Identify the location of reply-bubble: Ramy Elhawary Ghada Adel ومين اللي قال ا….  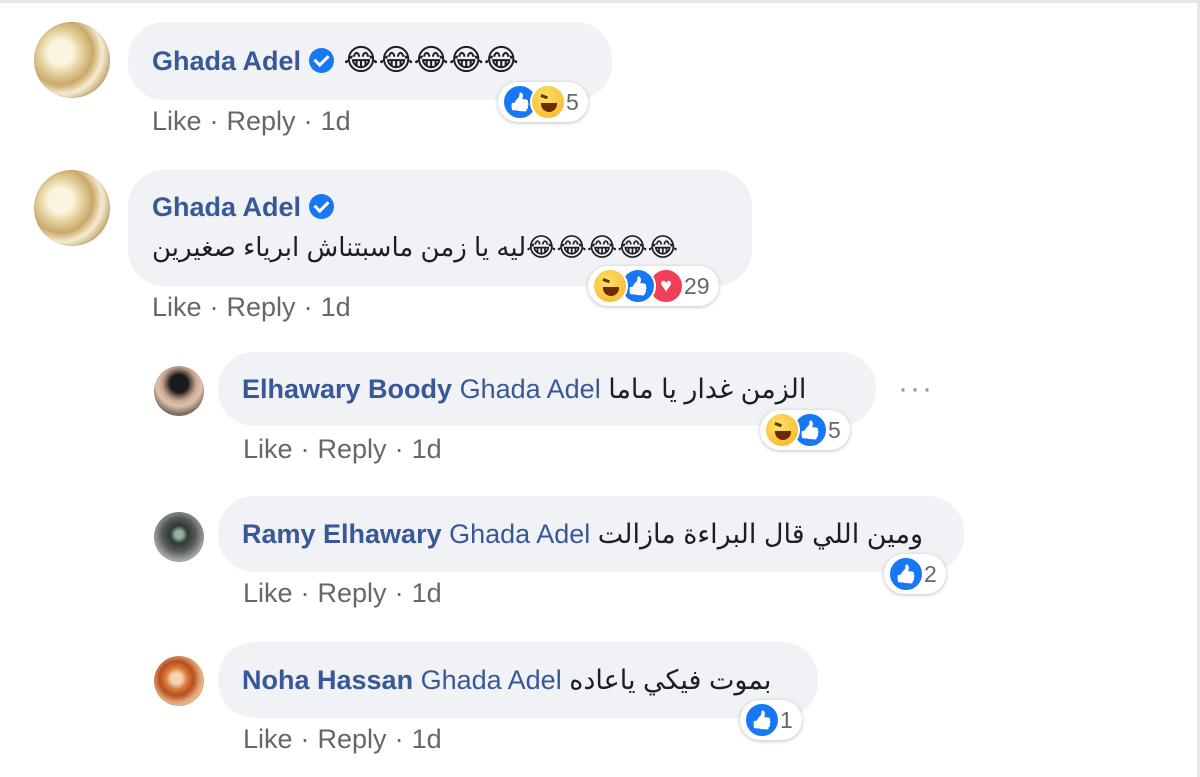
(591, 534).